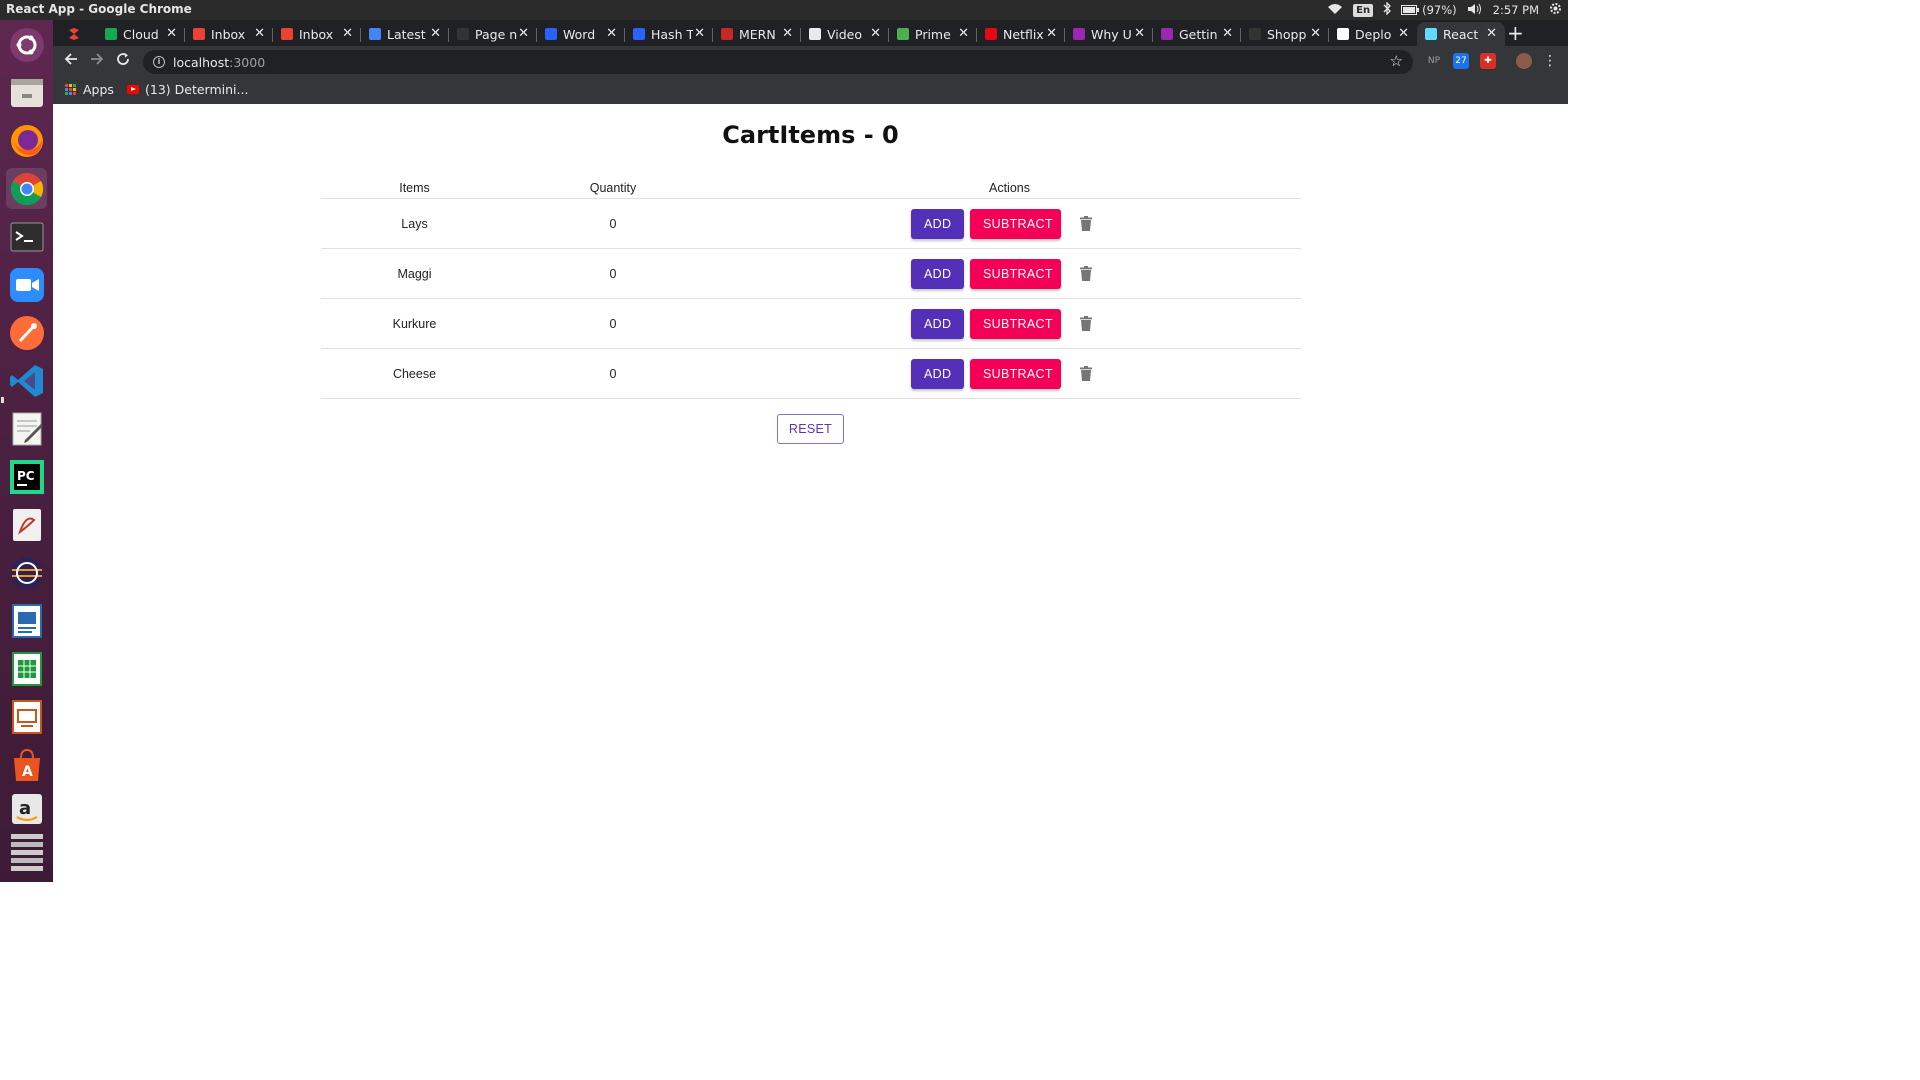 The height and width of the screenshot is (1080, 1920). I want to click on browser-tab: React ✕, so click(1461, 34).